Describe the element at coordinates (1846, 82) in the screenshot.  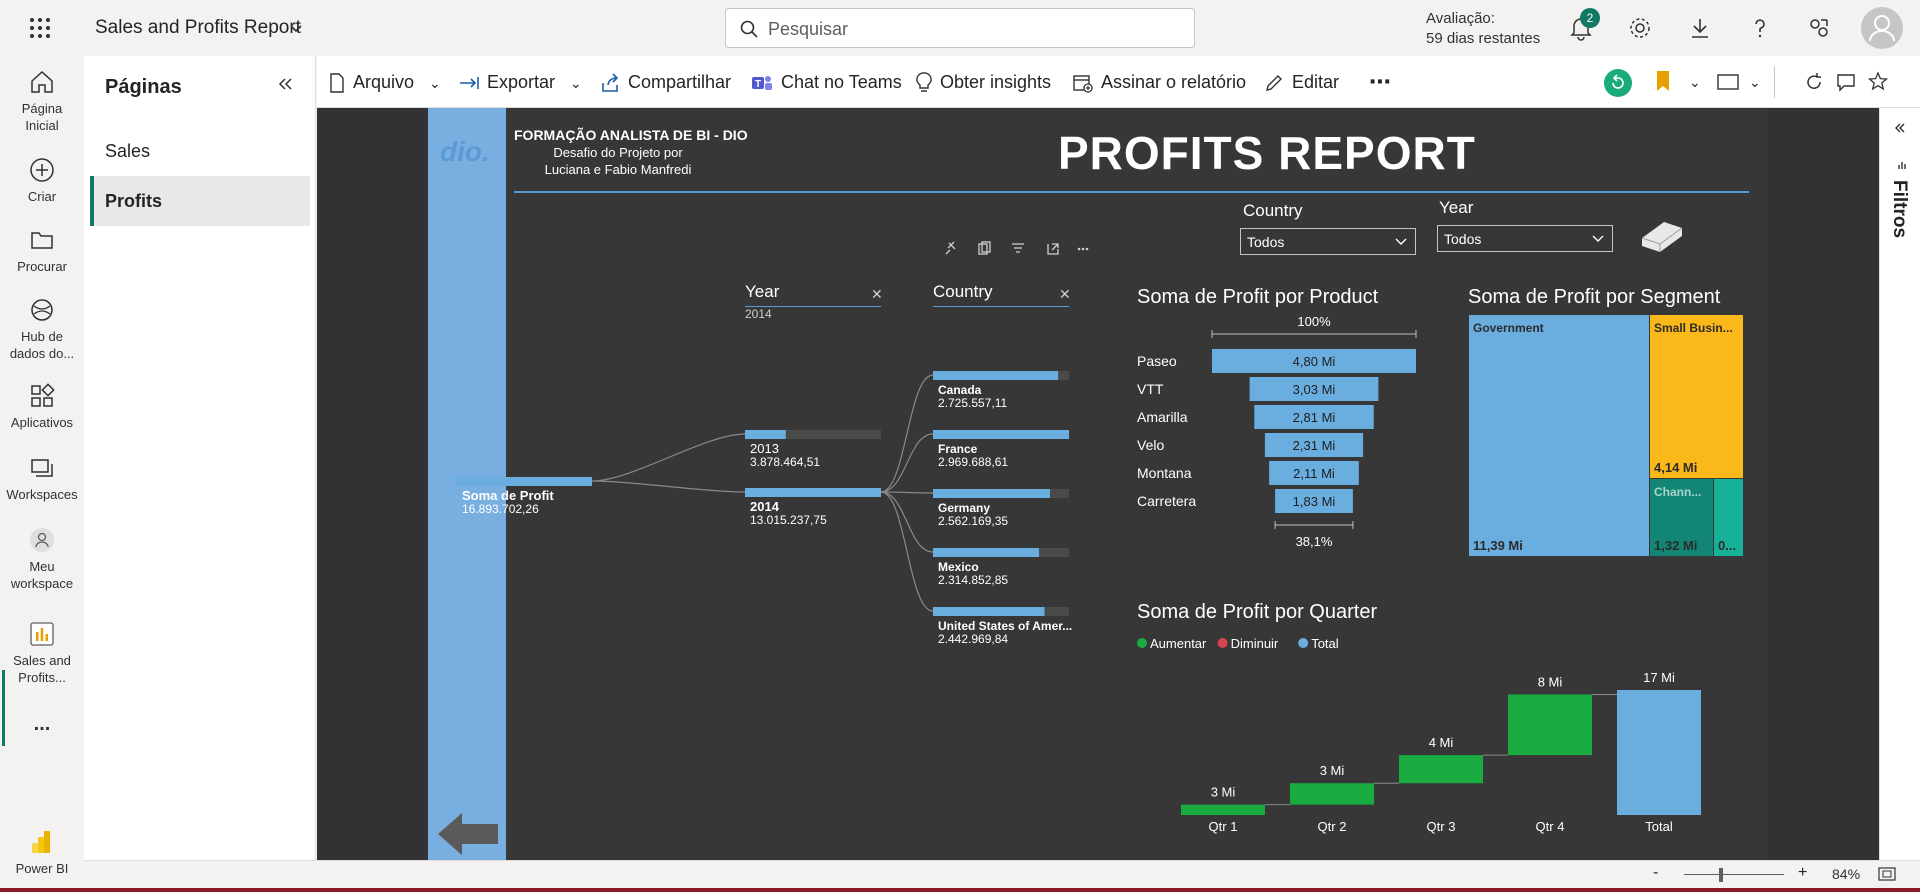
I see `comment-icon` at that location.